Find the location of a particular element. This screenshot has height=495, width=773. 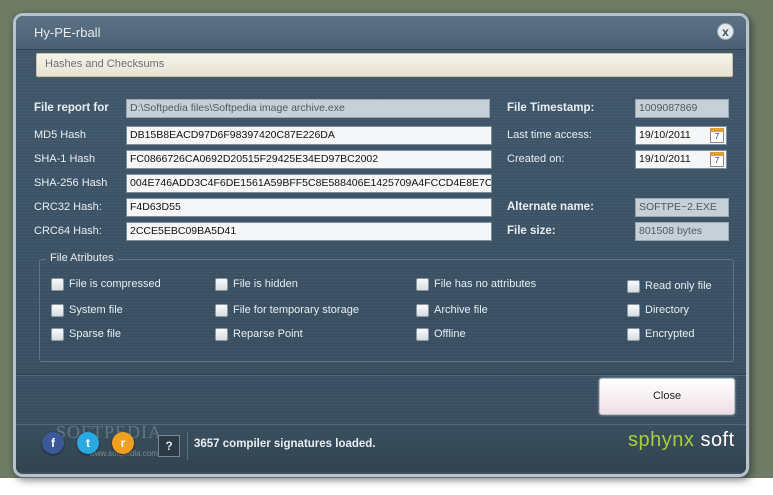

read-only-label: Read only file is located at coordinates (678, 286).